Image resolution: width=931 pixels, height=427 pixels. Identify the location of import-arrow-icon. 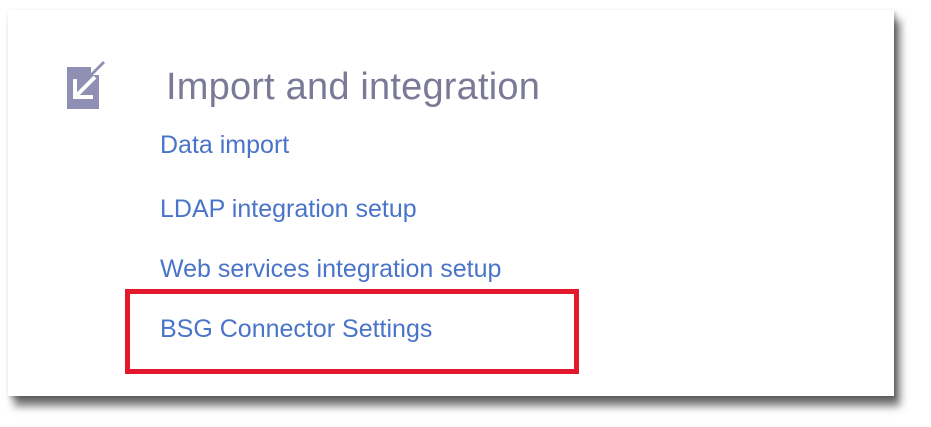
(85, 85).